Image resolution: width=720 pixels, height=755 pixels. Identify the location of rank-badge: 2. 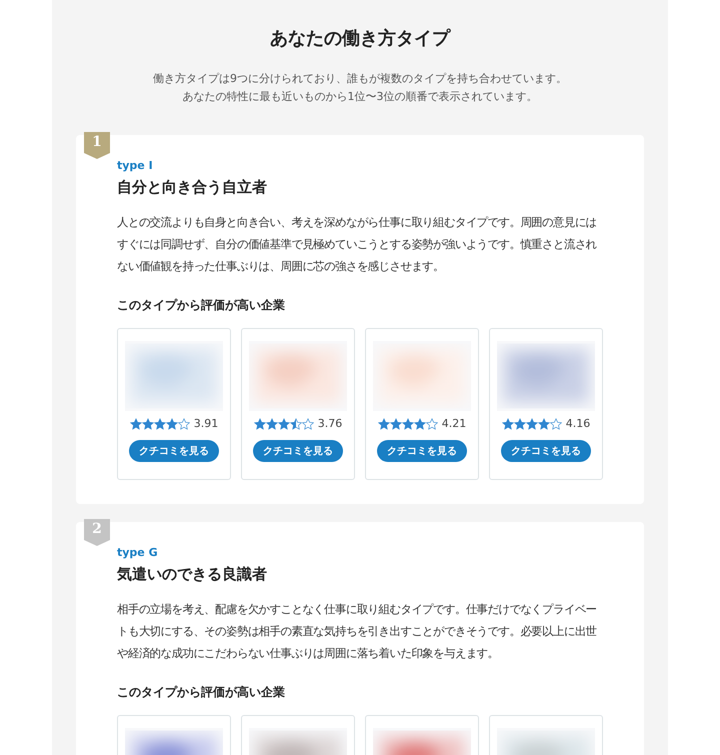
(97, 532).